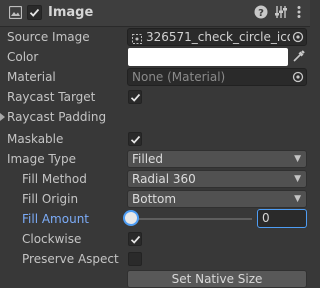 The width and height of the screenshot is (320, 288). What do you see at coordinates (131, 218) in the screenshot?
I see `fill-amount-slider-handle` at bounding box center [131, 218].